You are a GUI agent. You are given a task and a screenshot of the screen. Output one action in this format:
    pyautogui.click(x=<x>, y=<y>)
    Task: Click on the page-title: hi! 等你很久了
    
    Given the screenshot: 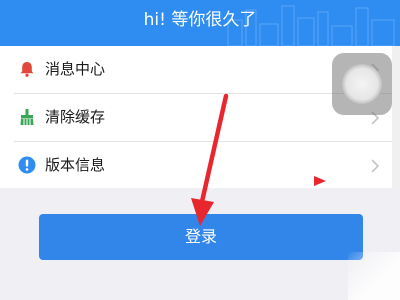 What is the action you would take?
    pyautogui.click(x=200, y=20)
    